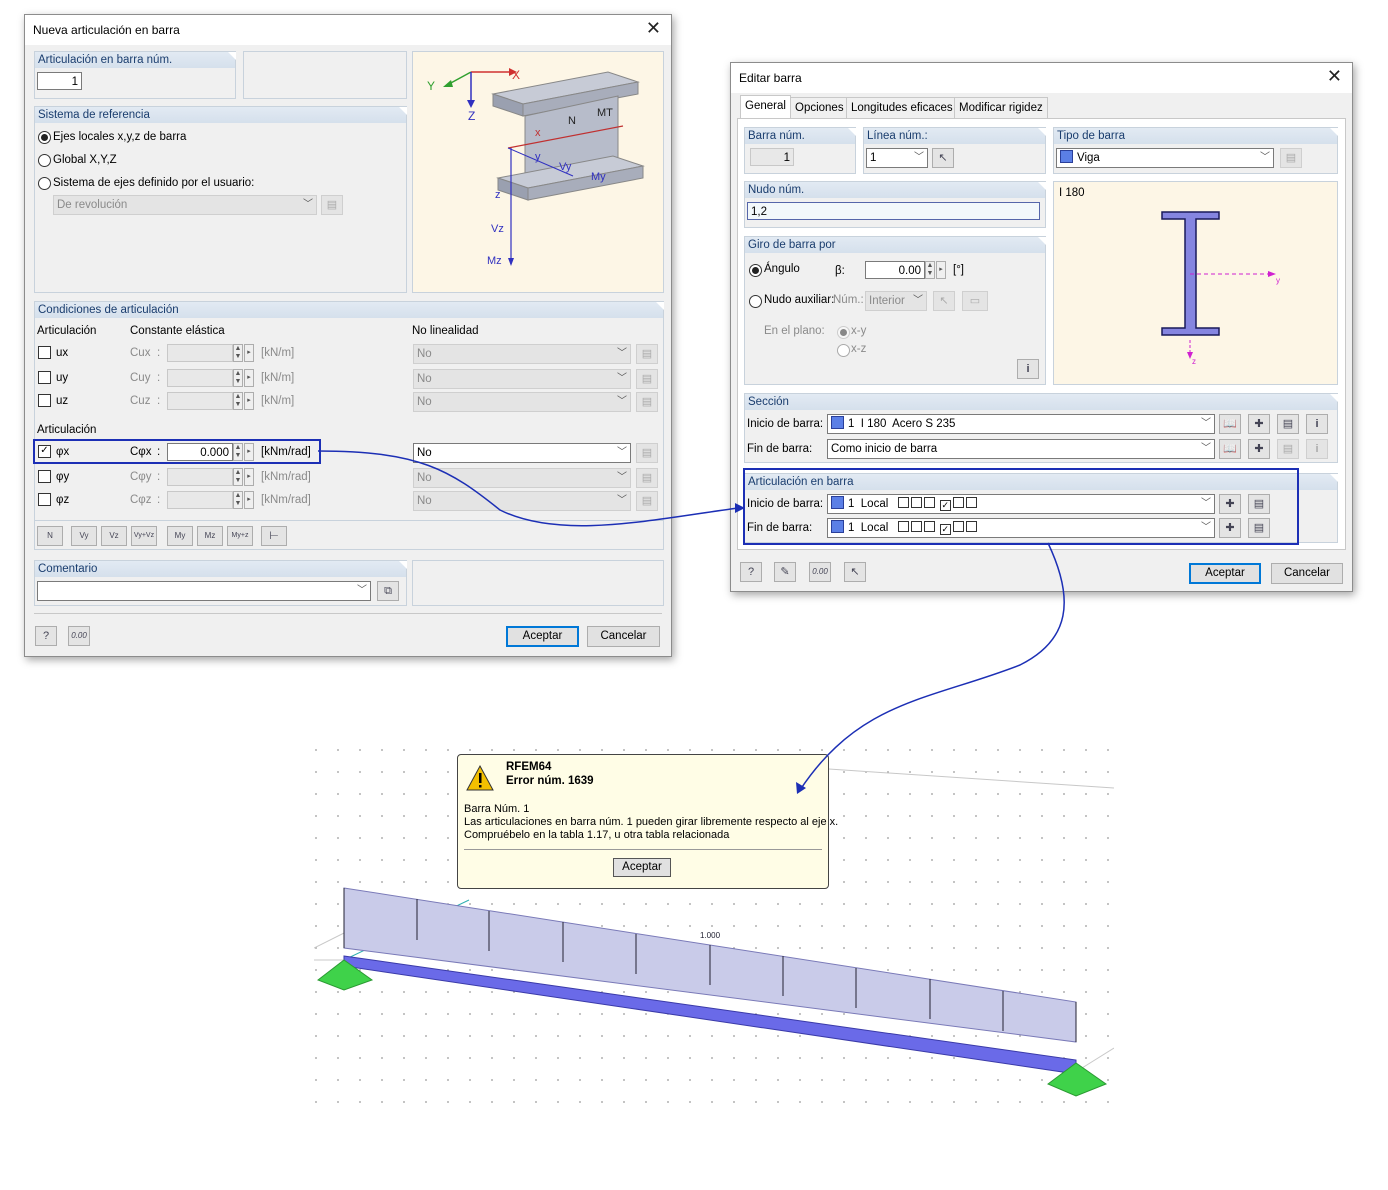 Image resolution: width=1388 pixels, height=1190 pixels. Describe the element at coordinates (332, 205) in the screenshot. I see `edit-axes-button: ▤` at that location.